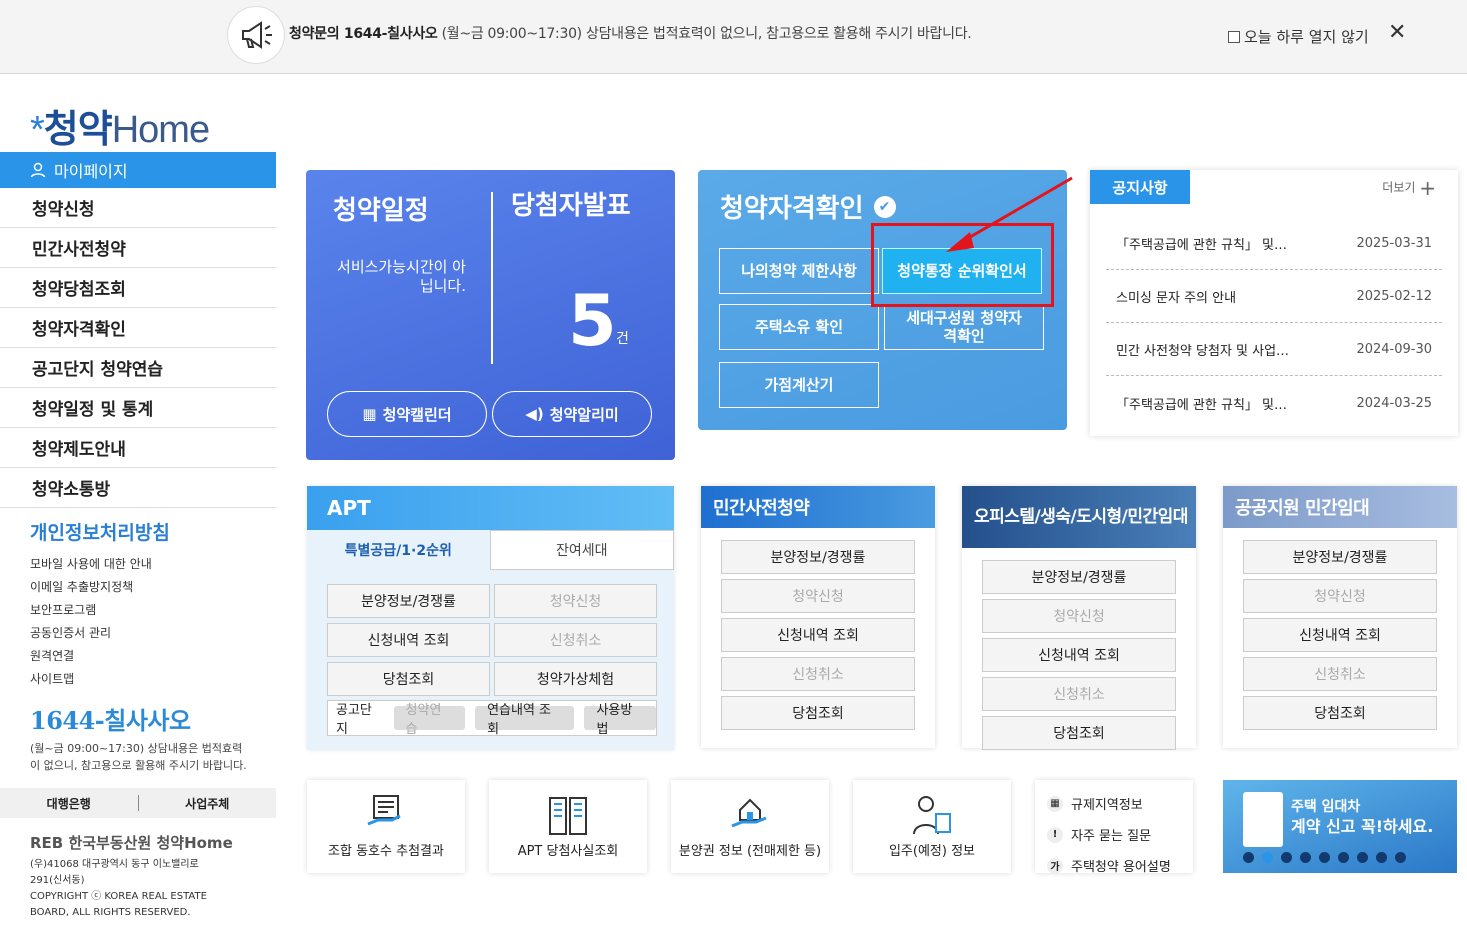 The width and height of the screenshot is (1467, 926). What do you see at coordinates (138, 248) in the screenshot?
I see `sidebar-item-private-pre: 민간사전청약` at bounding box center [138, 248].